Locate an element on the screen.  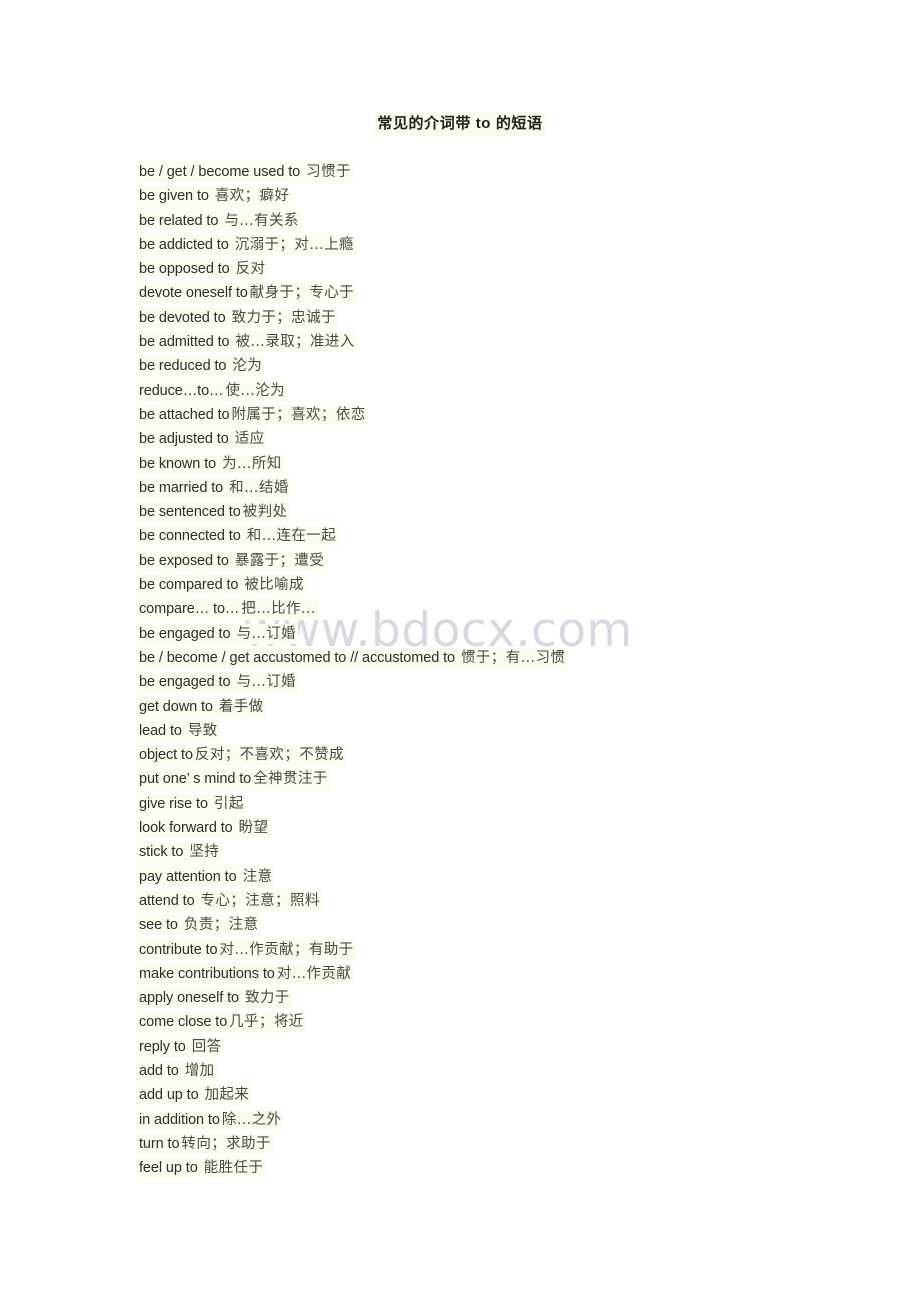
phrase-row: contribute to 对…作贡献；有助于 is located at coordinates (487, 950).